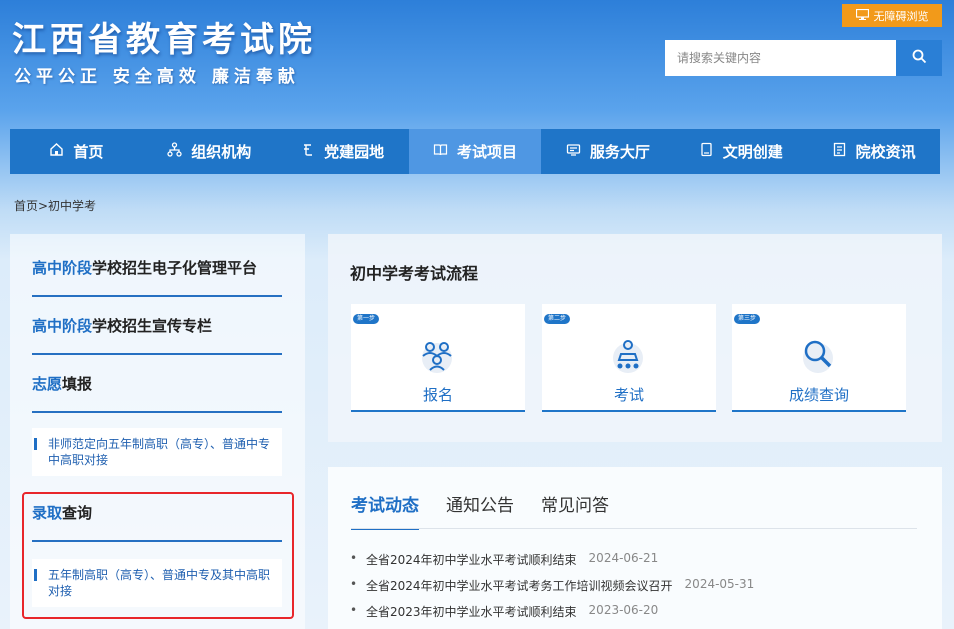 The width and height of the screenshot is (954, 629). Describe the element at coordinates (437, 355) in the screenshot. I see `people-icon` at that location.